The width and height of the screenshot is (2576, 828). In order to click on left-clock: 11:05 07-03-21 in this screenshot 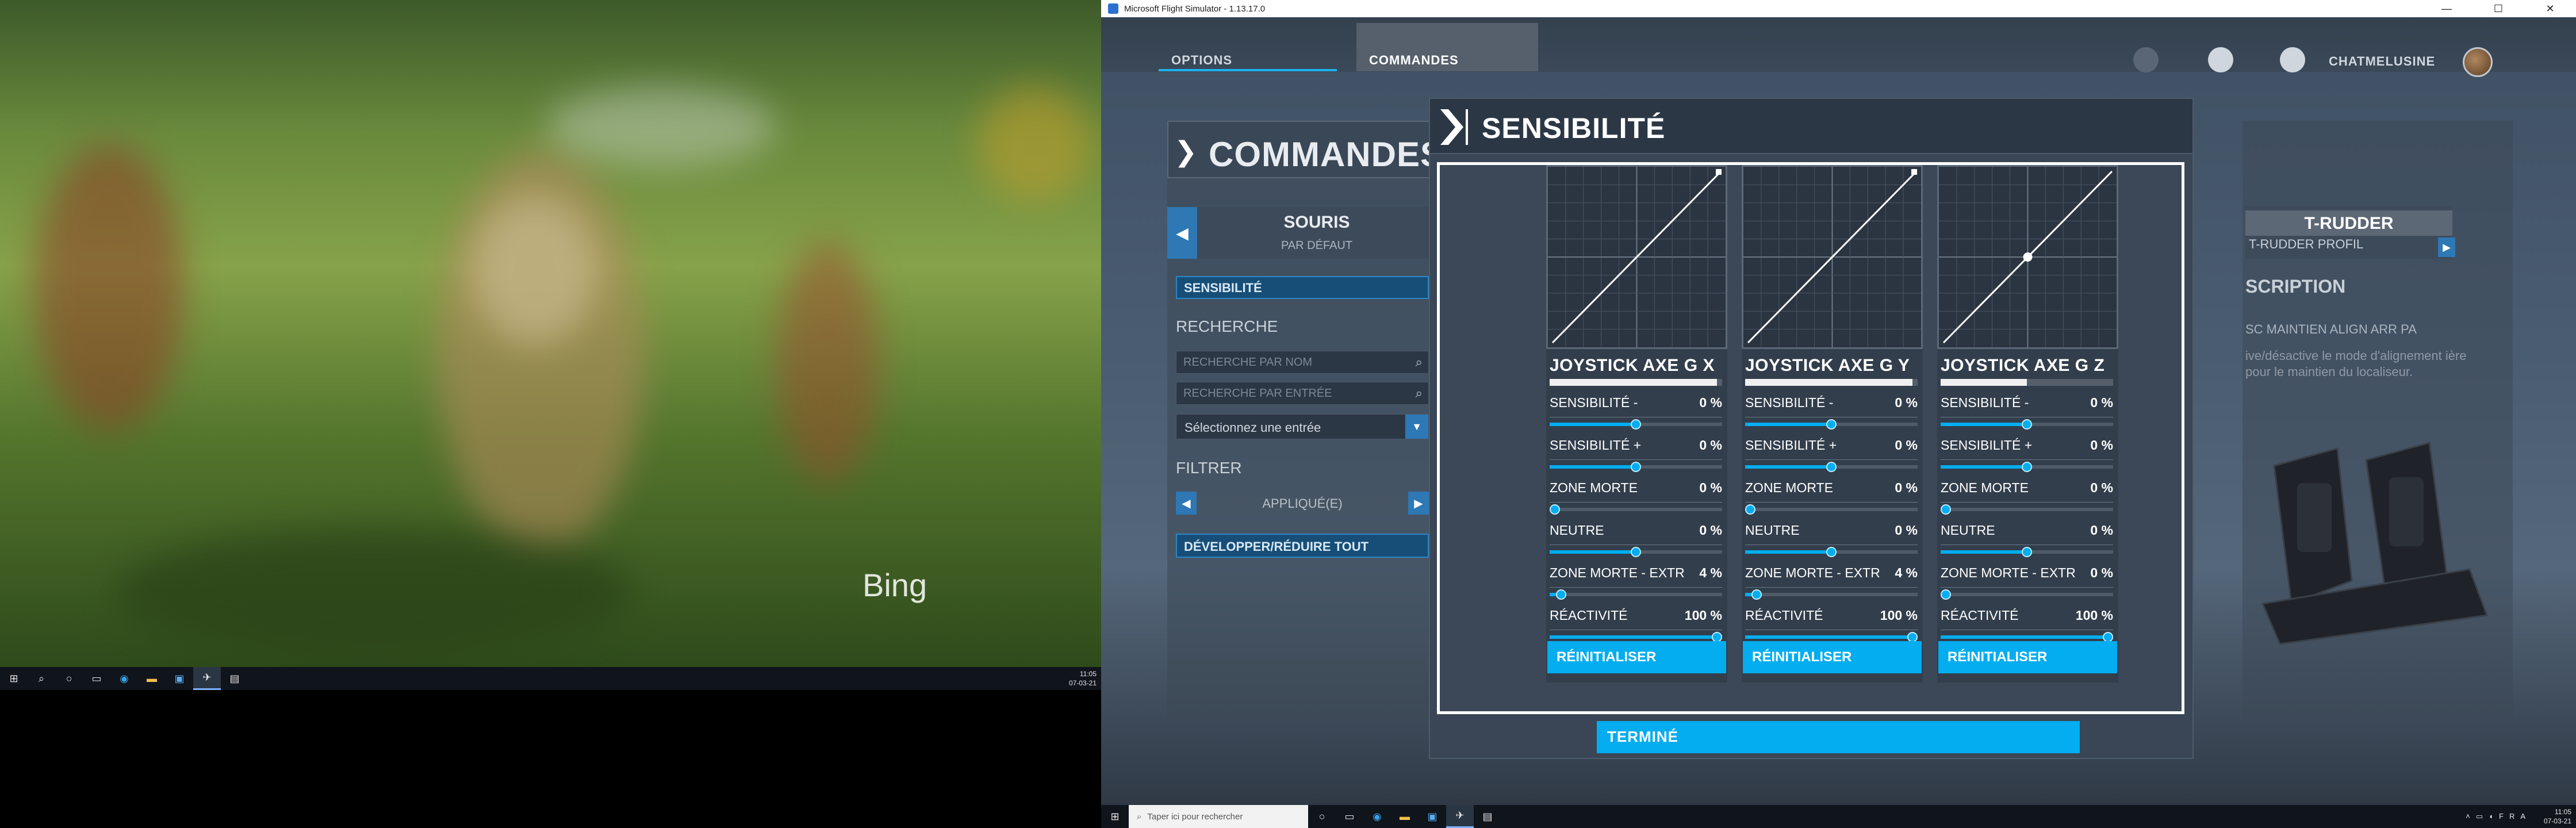, I will do `click(1083, 678)`.